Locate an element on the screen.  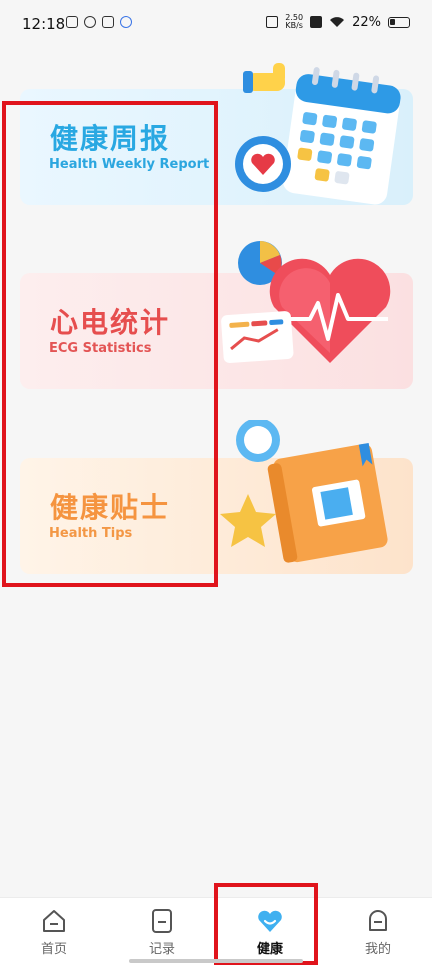
card-title: 心电统计 is located at coordinates (110, 322).